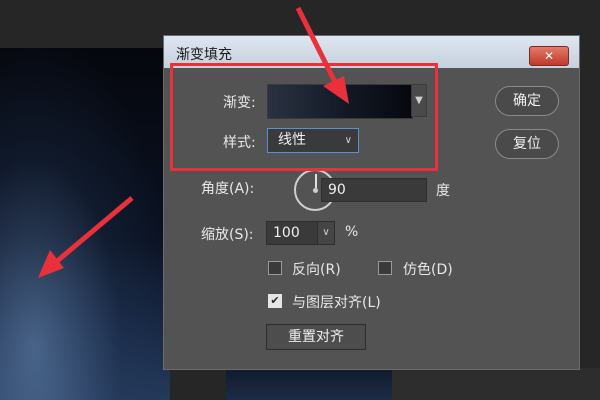 The height and width of the screenshot is (400, 600). What do you see at coordinates (316, 269) in the screenshot?
I see `reverse-label: 反向(R)` at bounding box center [316, 269].